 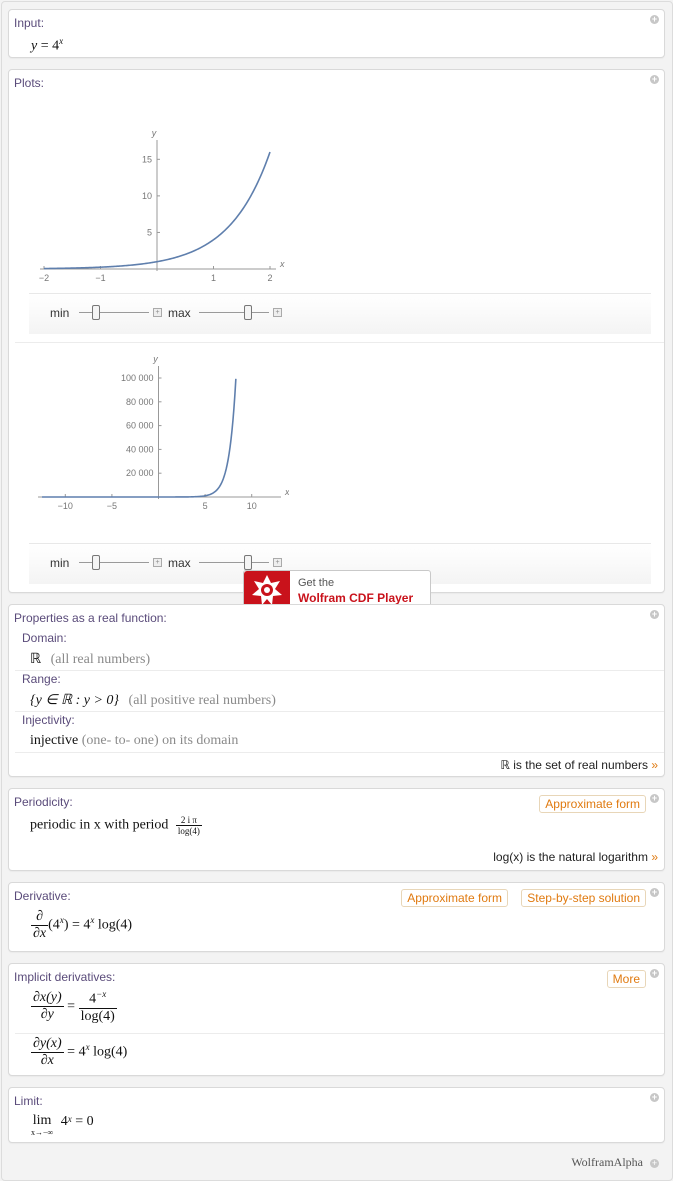 I want to click on exp-x: x, so click(x=61, y=41).